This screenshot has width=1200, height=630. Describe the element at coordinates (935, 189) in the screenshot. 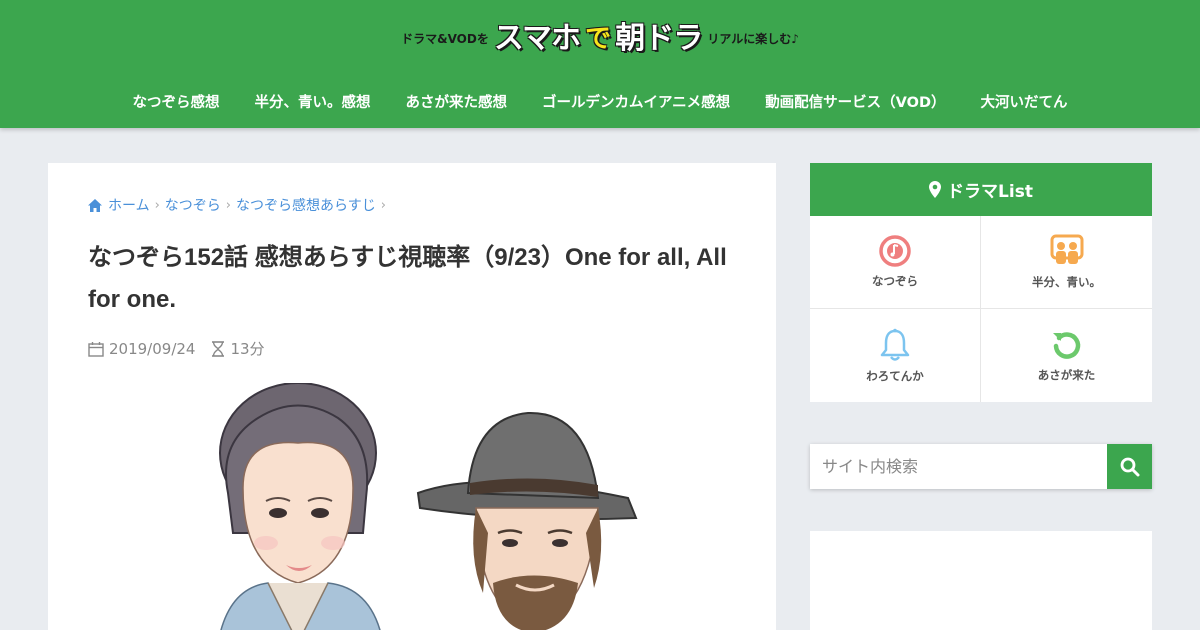

I see `map-pin-icon` at that location.